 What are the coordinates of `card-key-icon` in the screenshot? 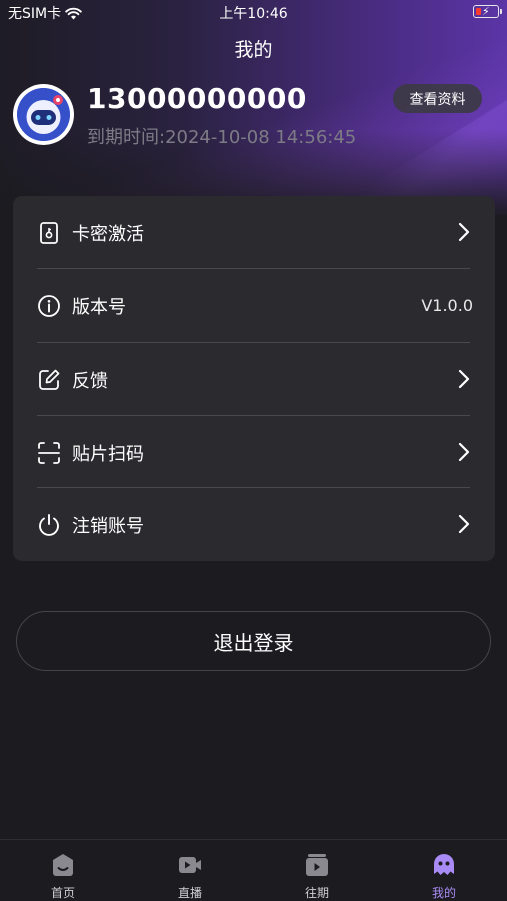 It's located at (49, 233).